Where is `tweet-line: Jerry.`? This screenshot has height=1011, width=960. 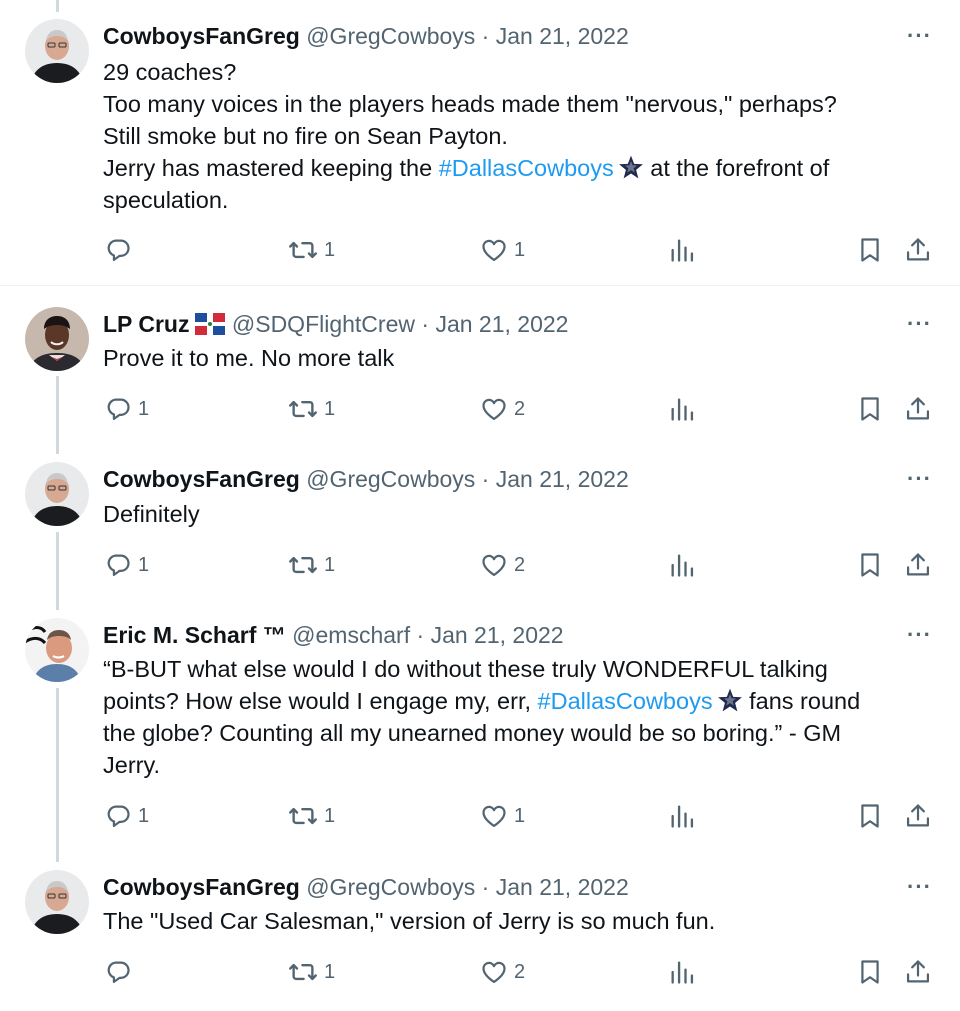
tweet-line: Jerry. is located at coordinates (132, 765).